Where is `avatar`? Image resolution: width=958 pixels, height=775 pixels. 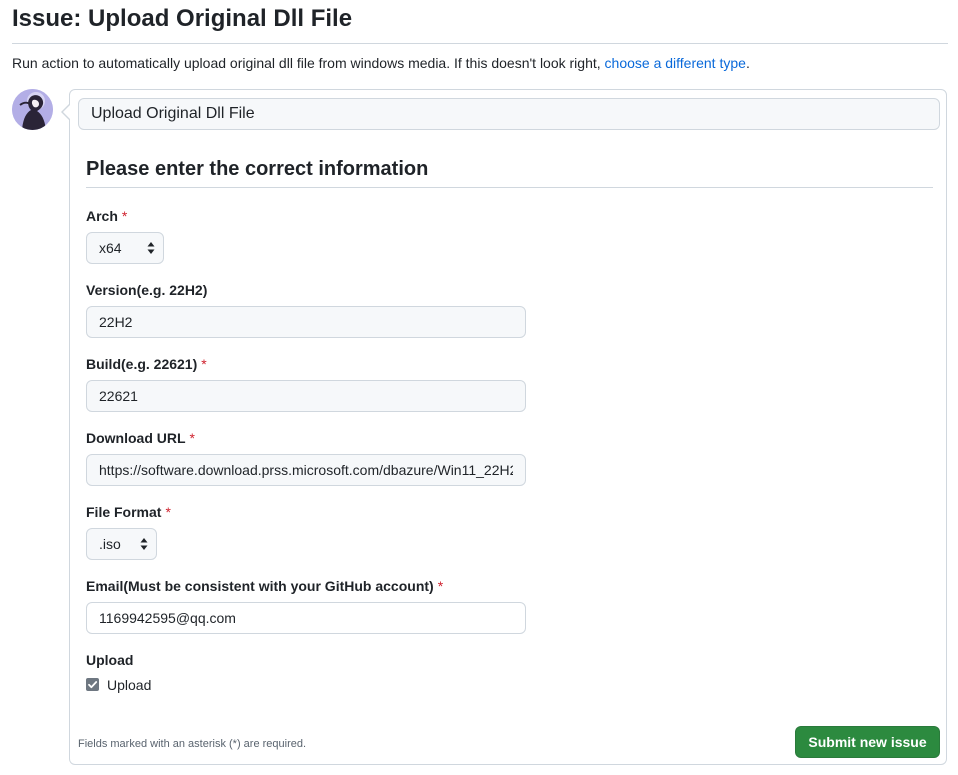 avatar is located at coordinates (32, 109).